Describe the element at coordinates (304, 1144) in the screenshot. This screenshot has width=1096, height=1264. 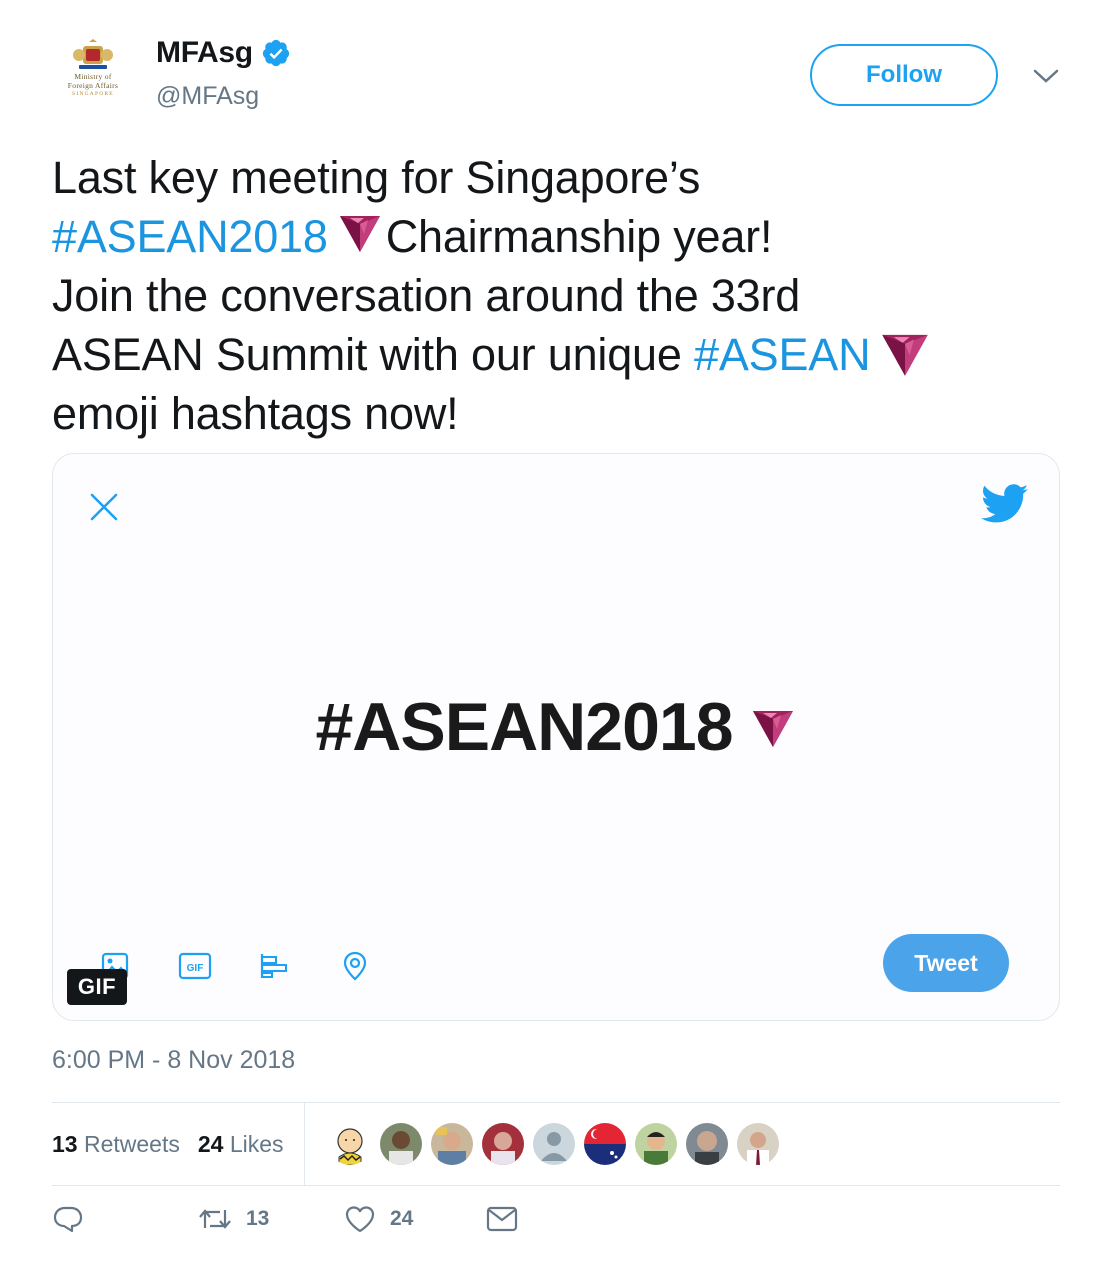
I see `stats-separator` at that location.